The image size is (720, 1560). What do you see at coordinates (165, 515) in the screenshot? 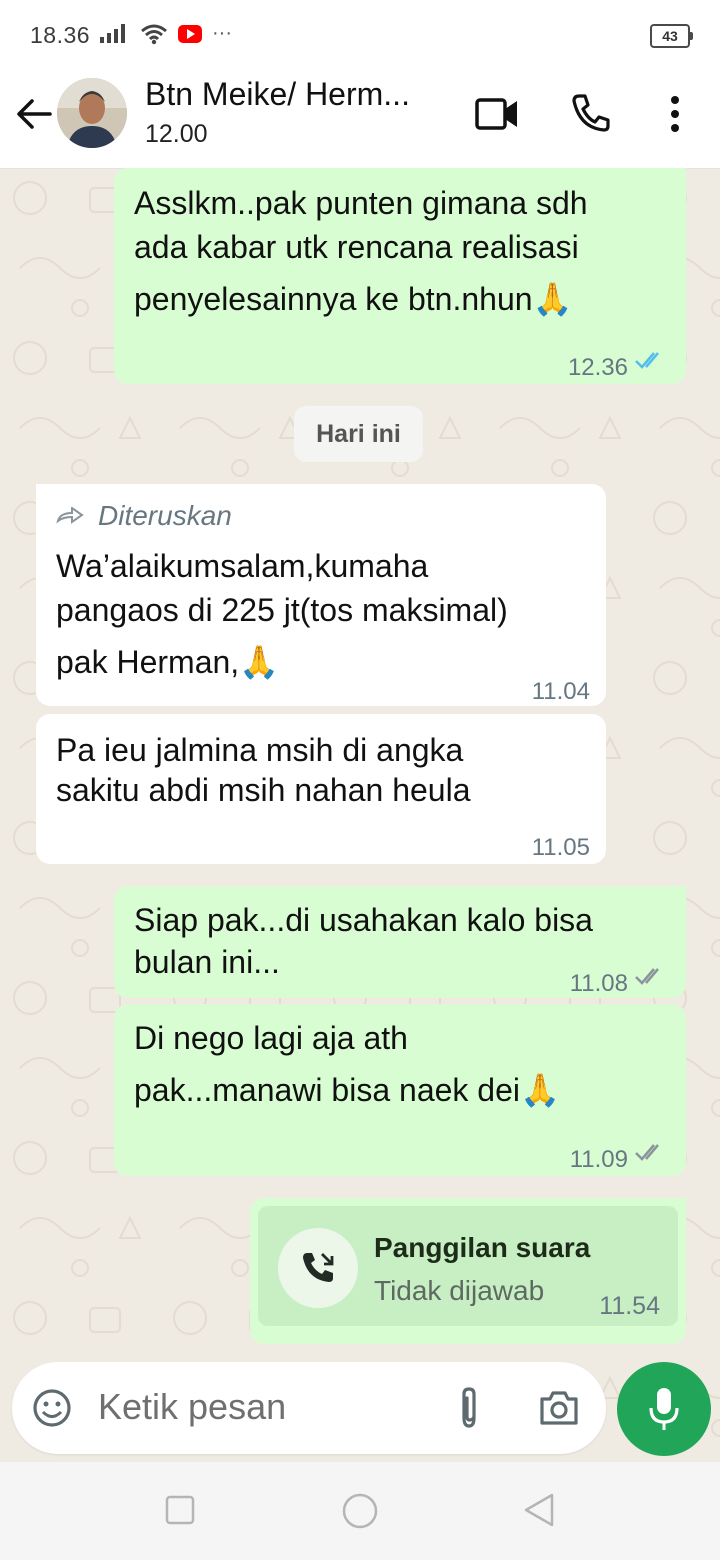
I see `forwarded-text: Diteruskan` at bounding box center [165, 515].